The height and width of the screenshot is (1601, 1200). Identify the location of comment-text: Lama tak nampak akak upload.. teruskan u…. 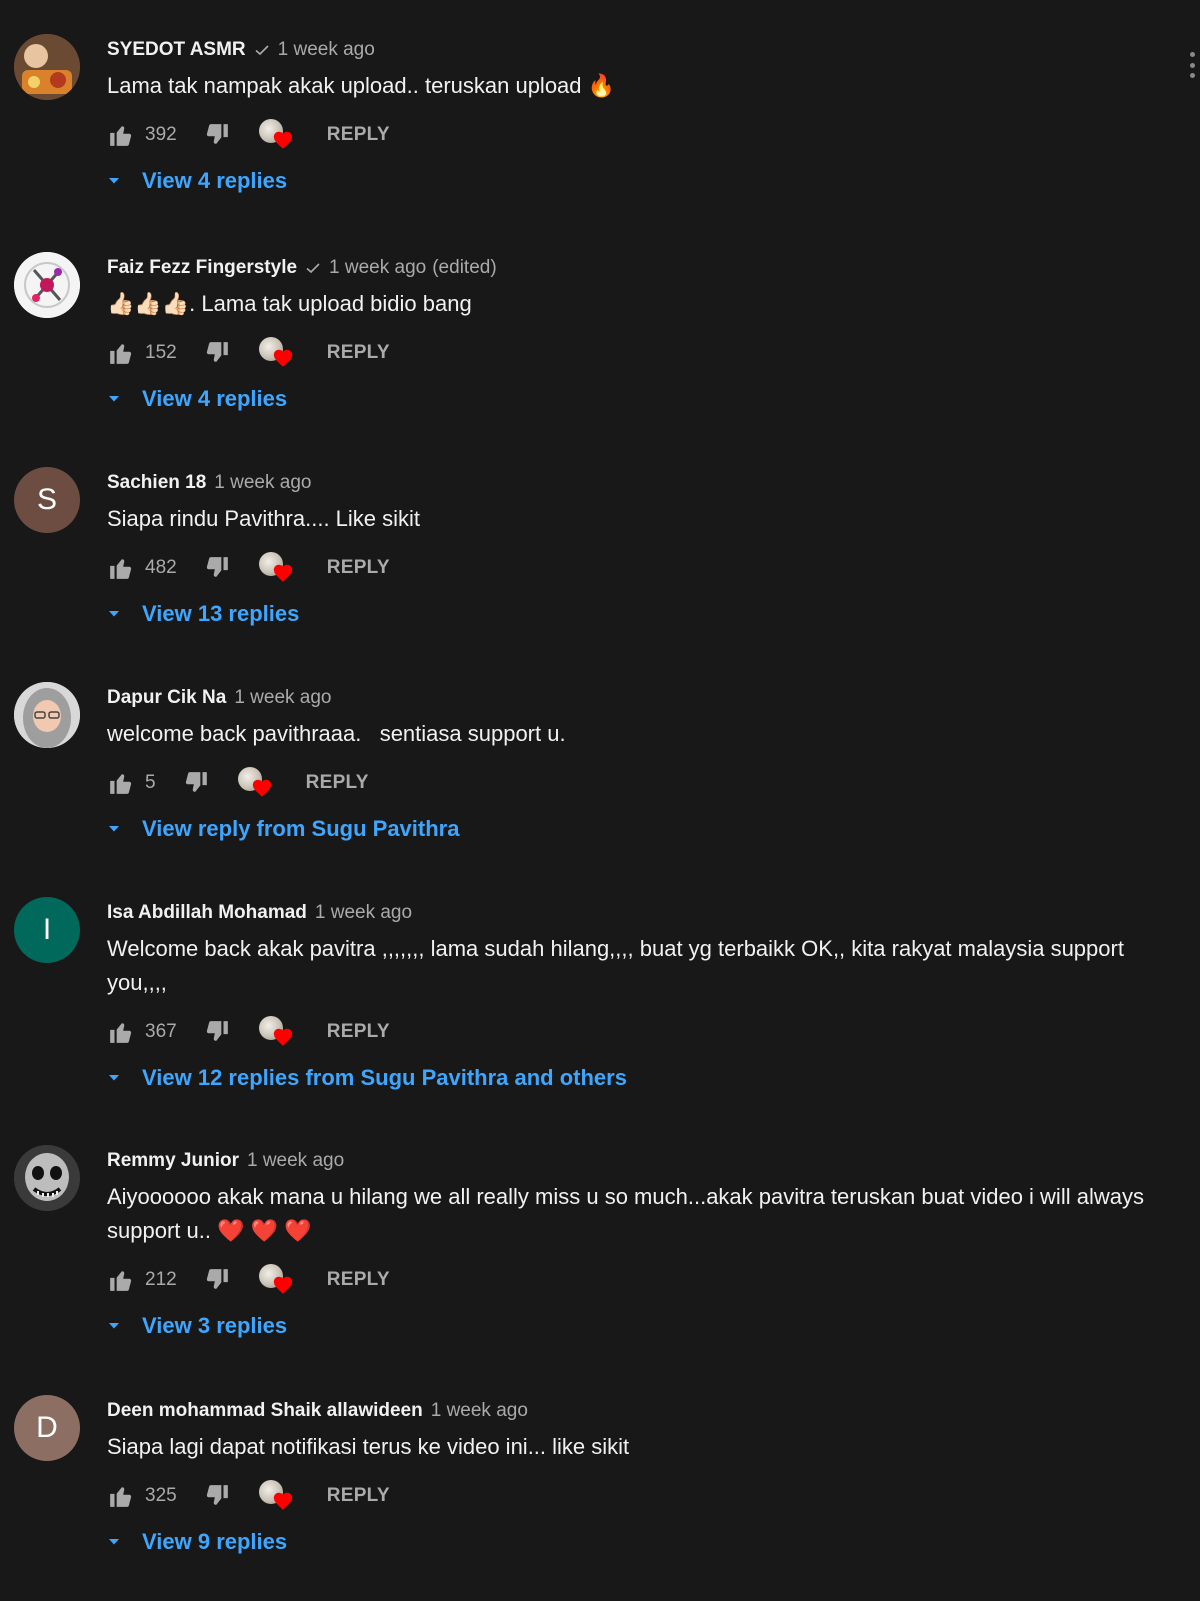
(361, 85).